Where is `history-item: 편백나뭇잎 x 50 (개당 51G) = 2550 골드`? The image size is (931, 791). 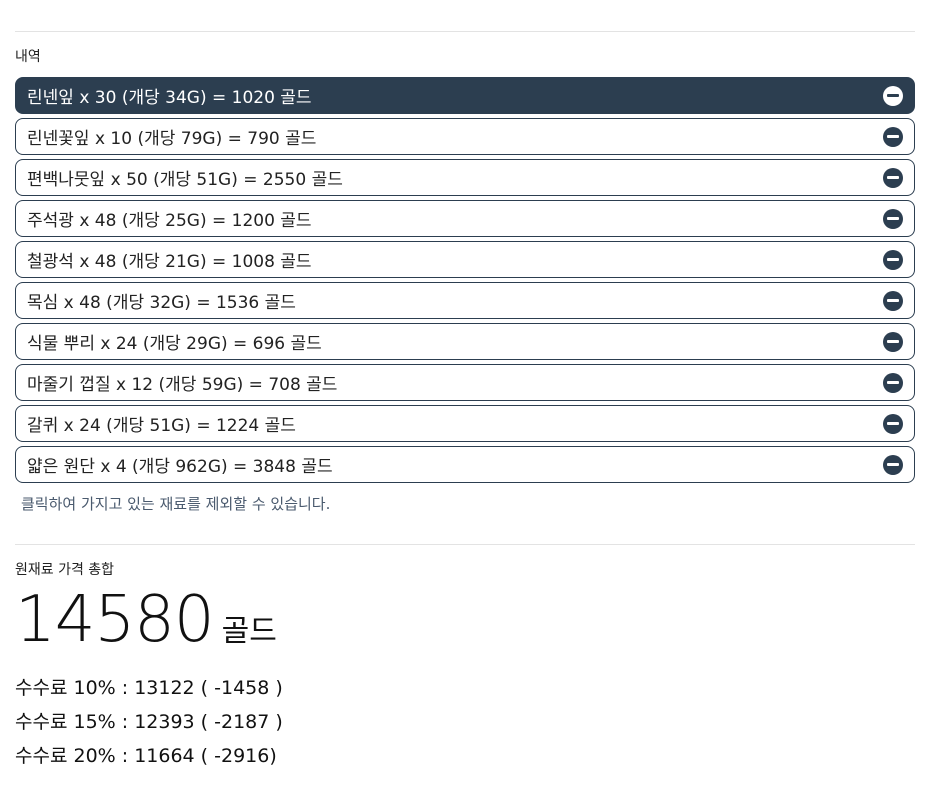 history-item: 편백나뭇잎 x 50 (개당 51G) = 2550 골드 is located at coordinates (465, 177).